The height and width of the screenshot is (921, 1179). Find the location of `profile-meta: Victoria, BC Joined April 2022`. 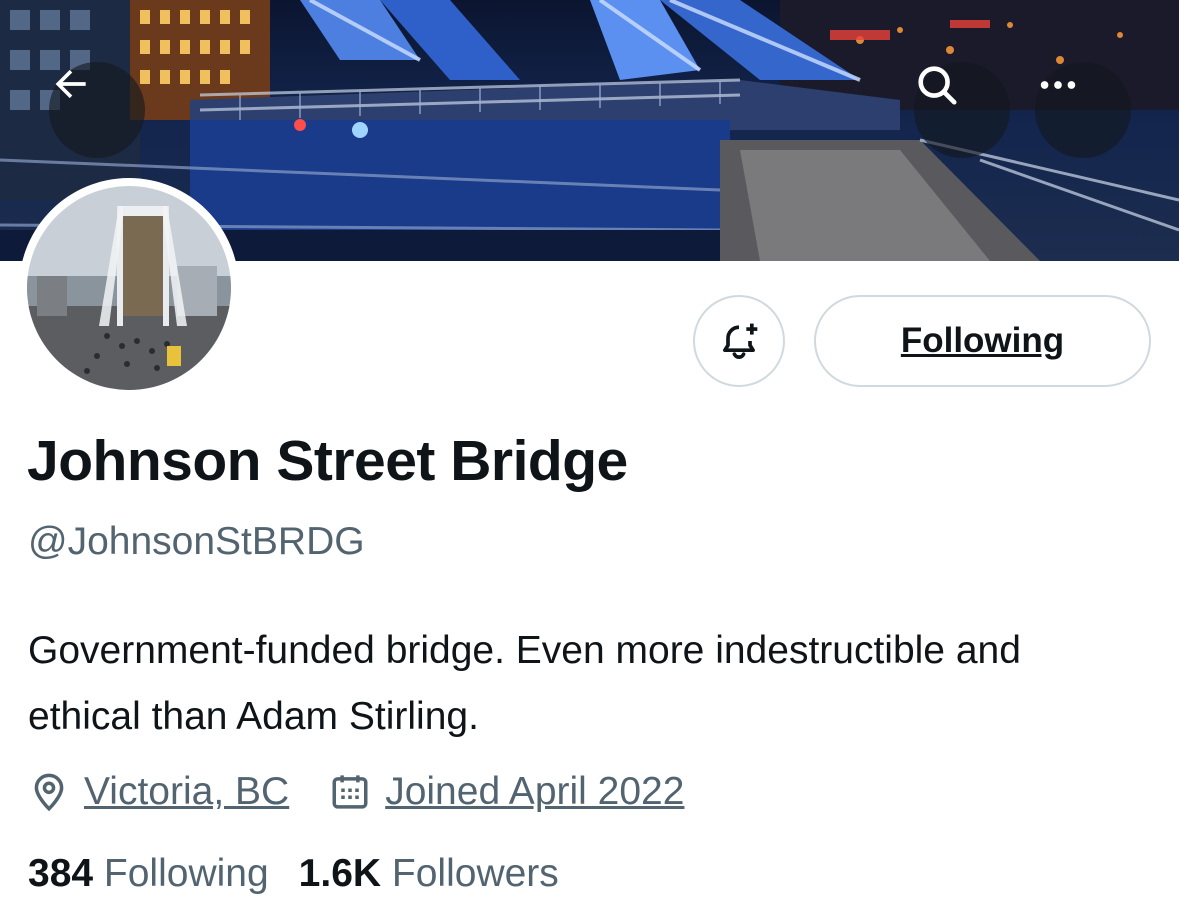

profile-meta: Victoria, BC Joined April 2022 is located at coordinates (356, 792).